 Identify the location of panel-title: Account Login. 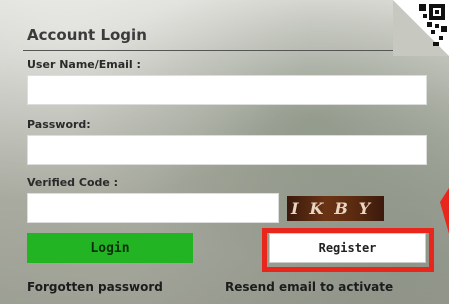
(87, 35).